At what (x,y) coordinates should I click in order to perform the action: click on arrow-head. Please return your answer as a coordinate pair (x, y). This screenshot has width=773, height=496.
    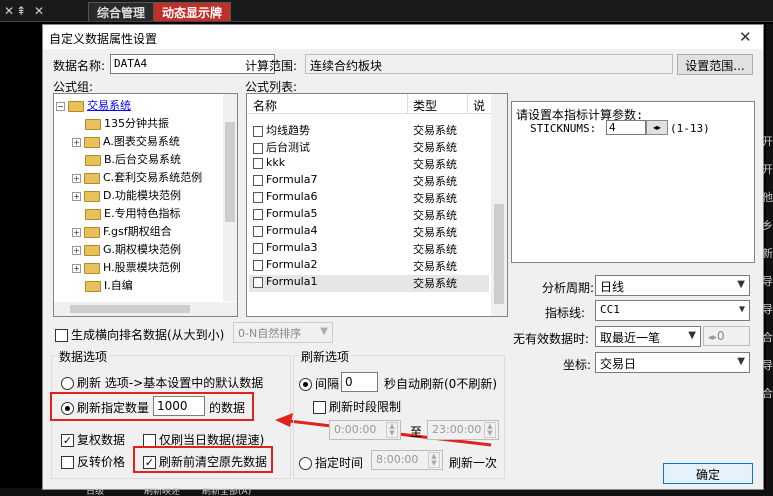
    Looking at the image, I should click on (284, 420).